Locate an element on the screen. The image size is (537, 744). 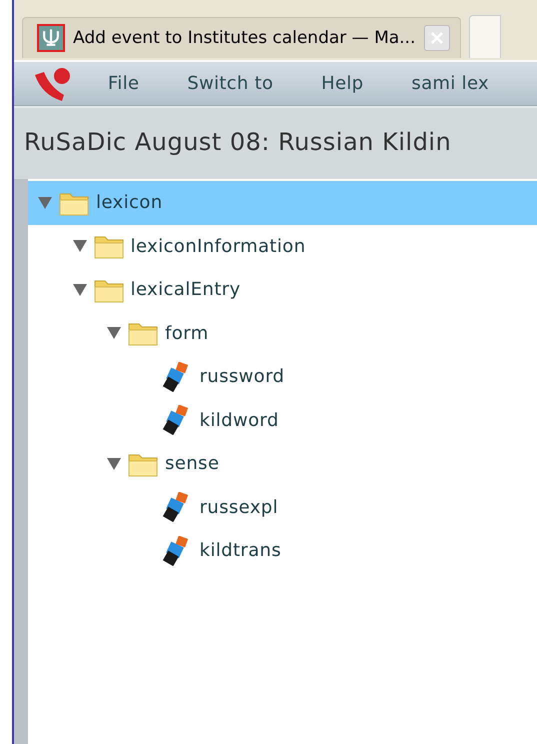
tree-row: lexicalEntry is located at coordinates (282, 290).